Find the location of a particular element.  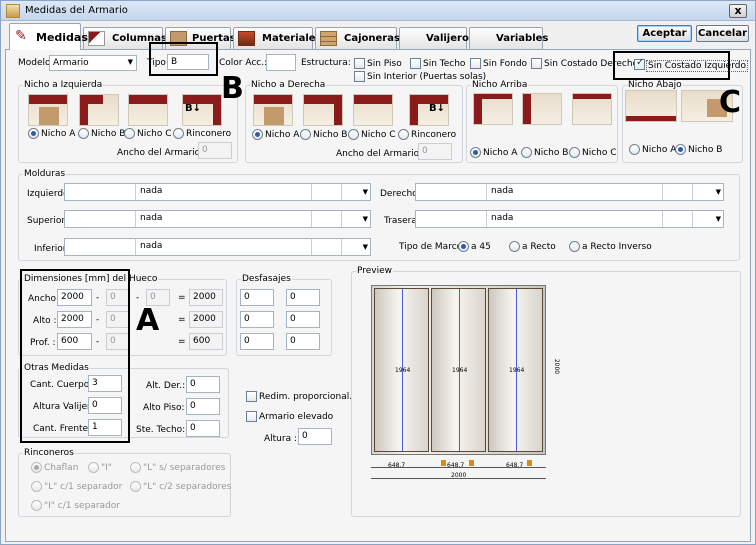

rinconero-l-1sep-radio is located at coordinates (36, 486).